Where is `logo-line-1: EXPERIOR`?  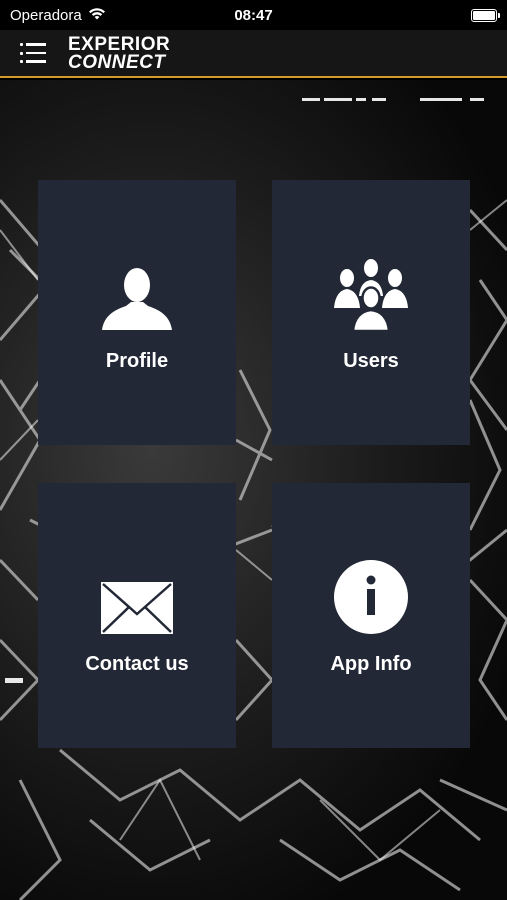
logo-line-1: EXPERIOR is located at coordinates (119, 44).